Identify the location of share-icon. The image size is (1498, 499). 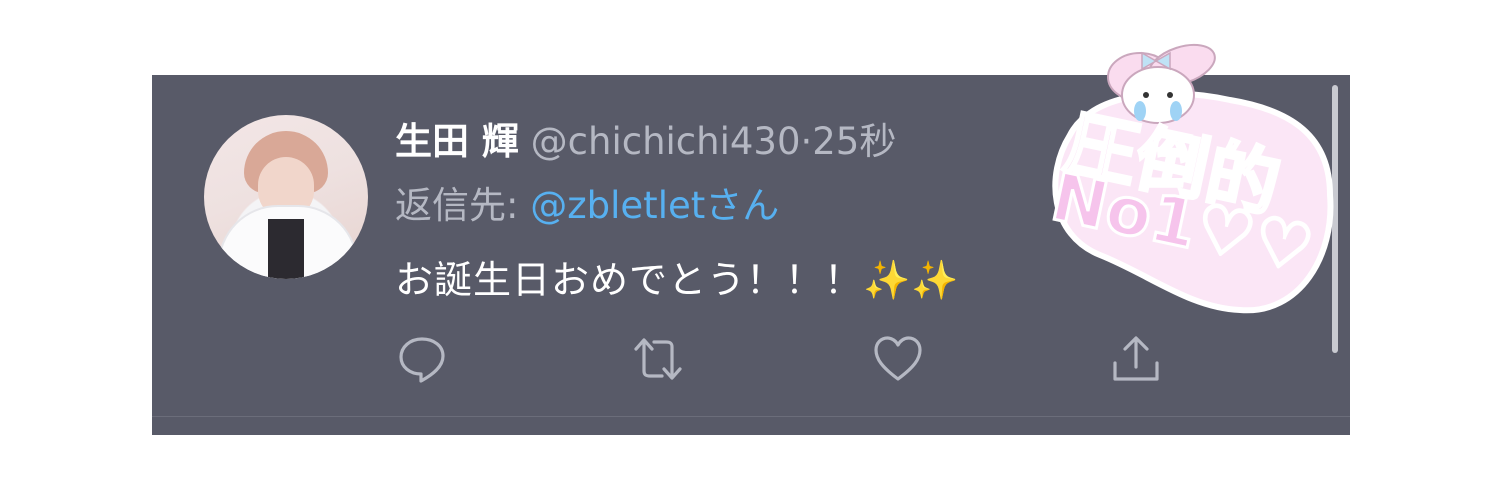
(1136, 358).